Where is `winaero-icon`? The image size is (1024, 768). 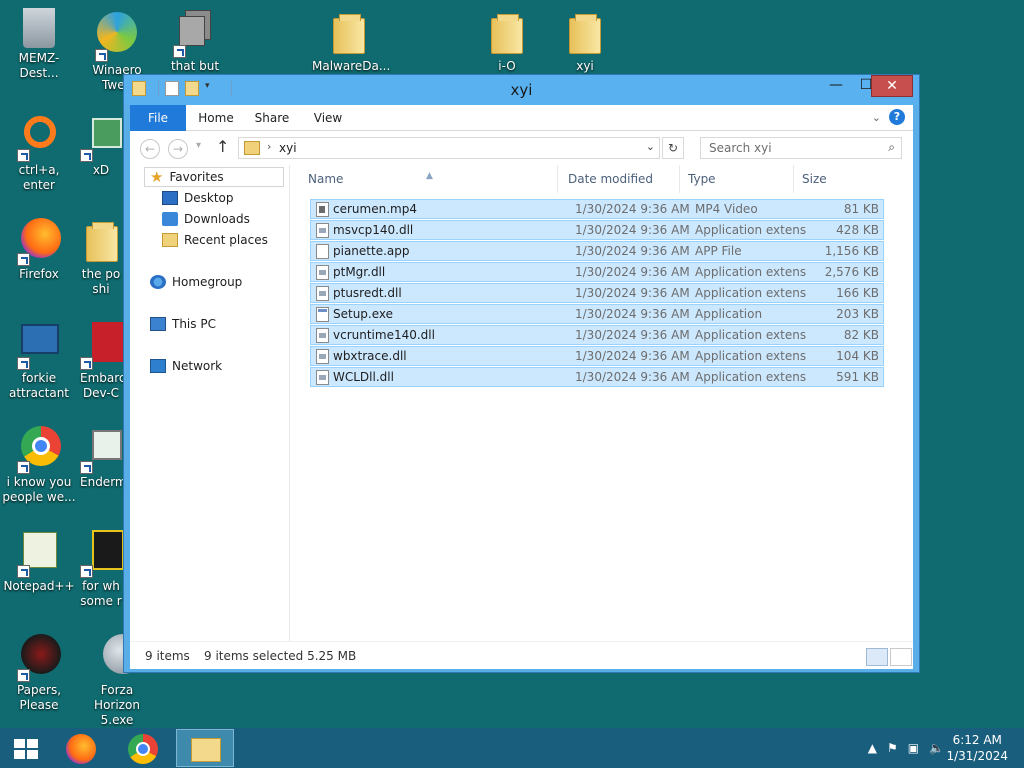
winaero-icon is located at coordinates (117, 37).